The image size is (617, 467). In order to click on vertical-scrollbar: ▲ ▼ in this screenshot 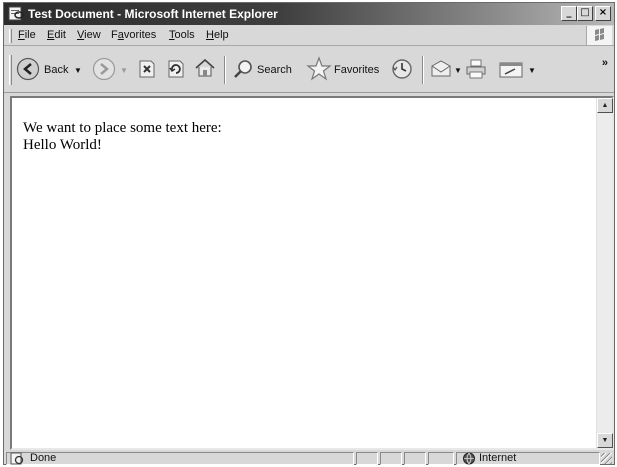, I will do `click(604, 273)`.